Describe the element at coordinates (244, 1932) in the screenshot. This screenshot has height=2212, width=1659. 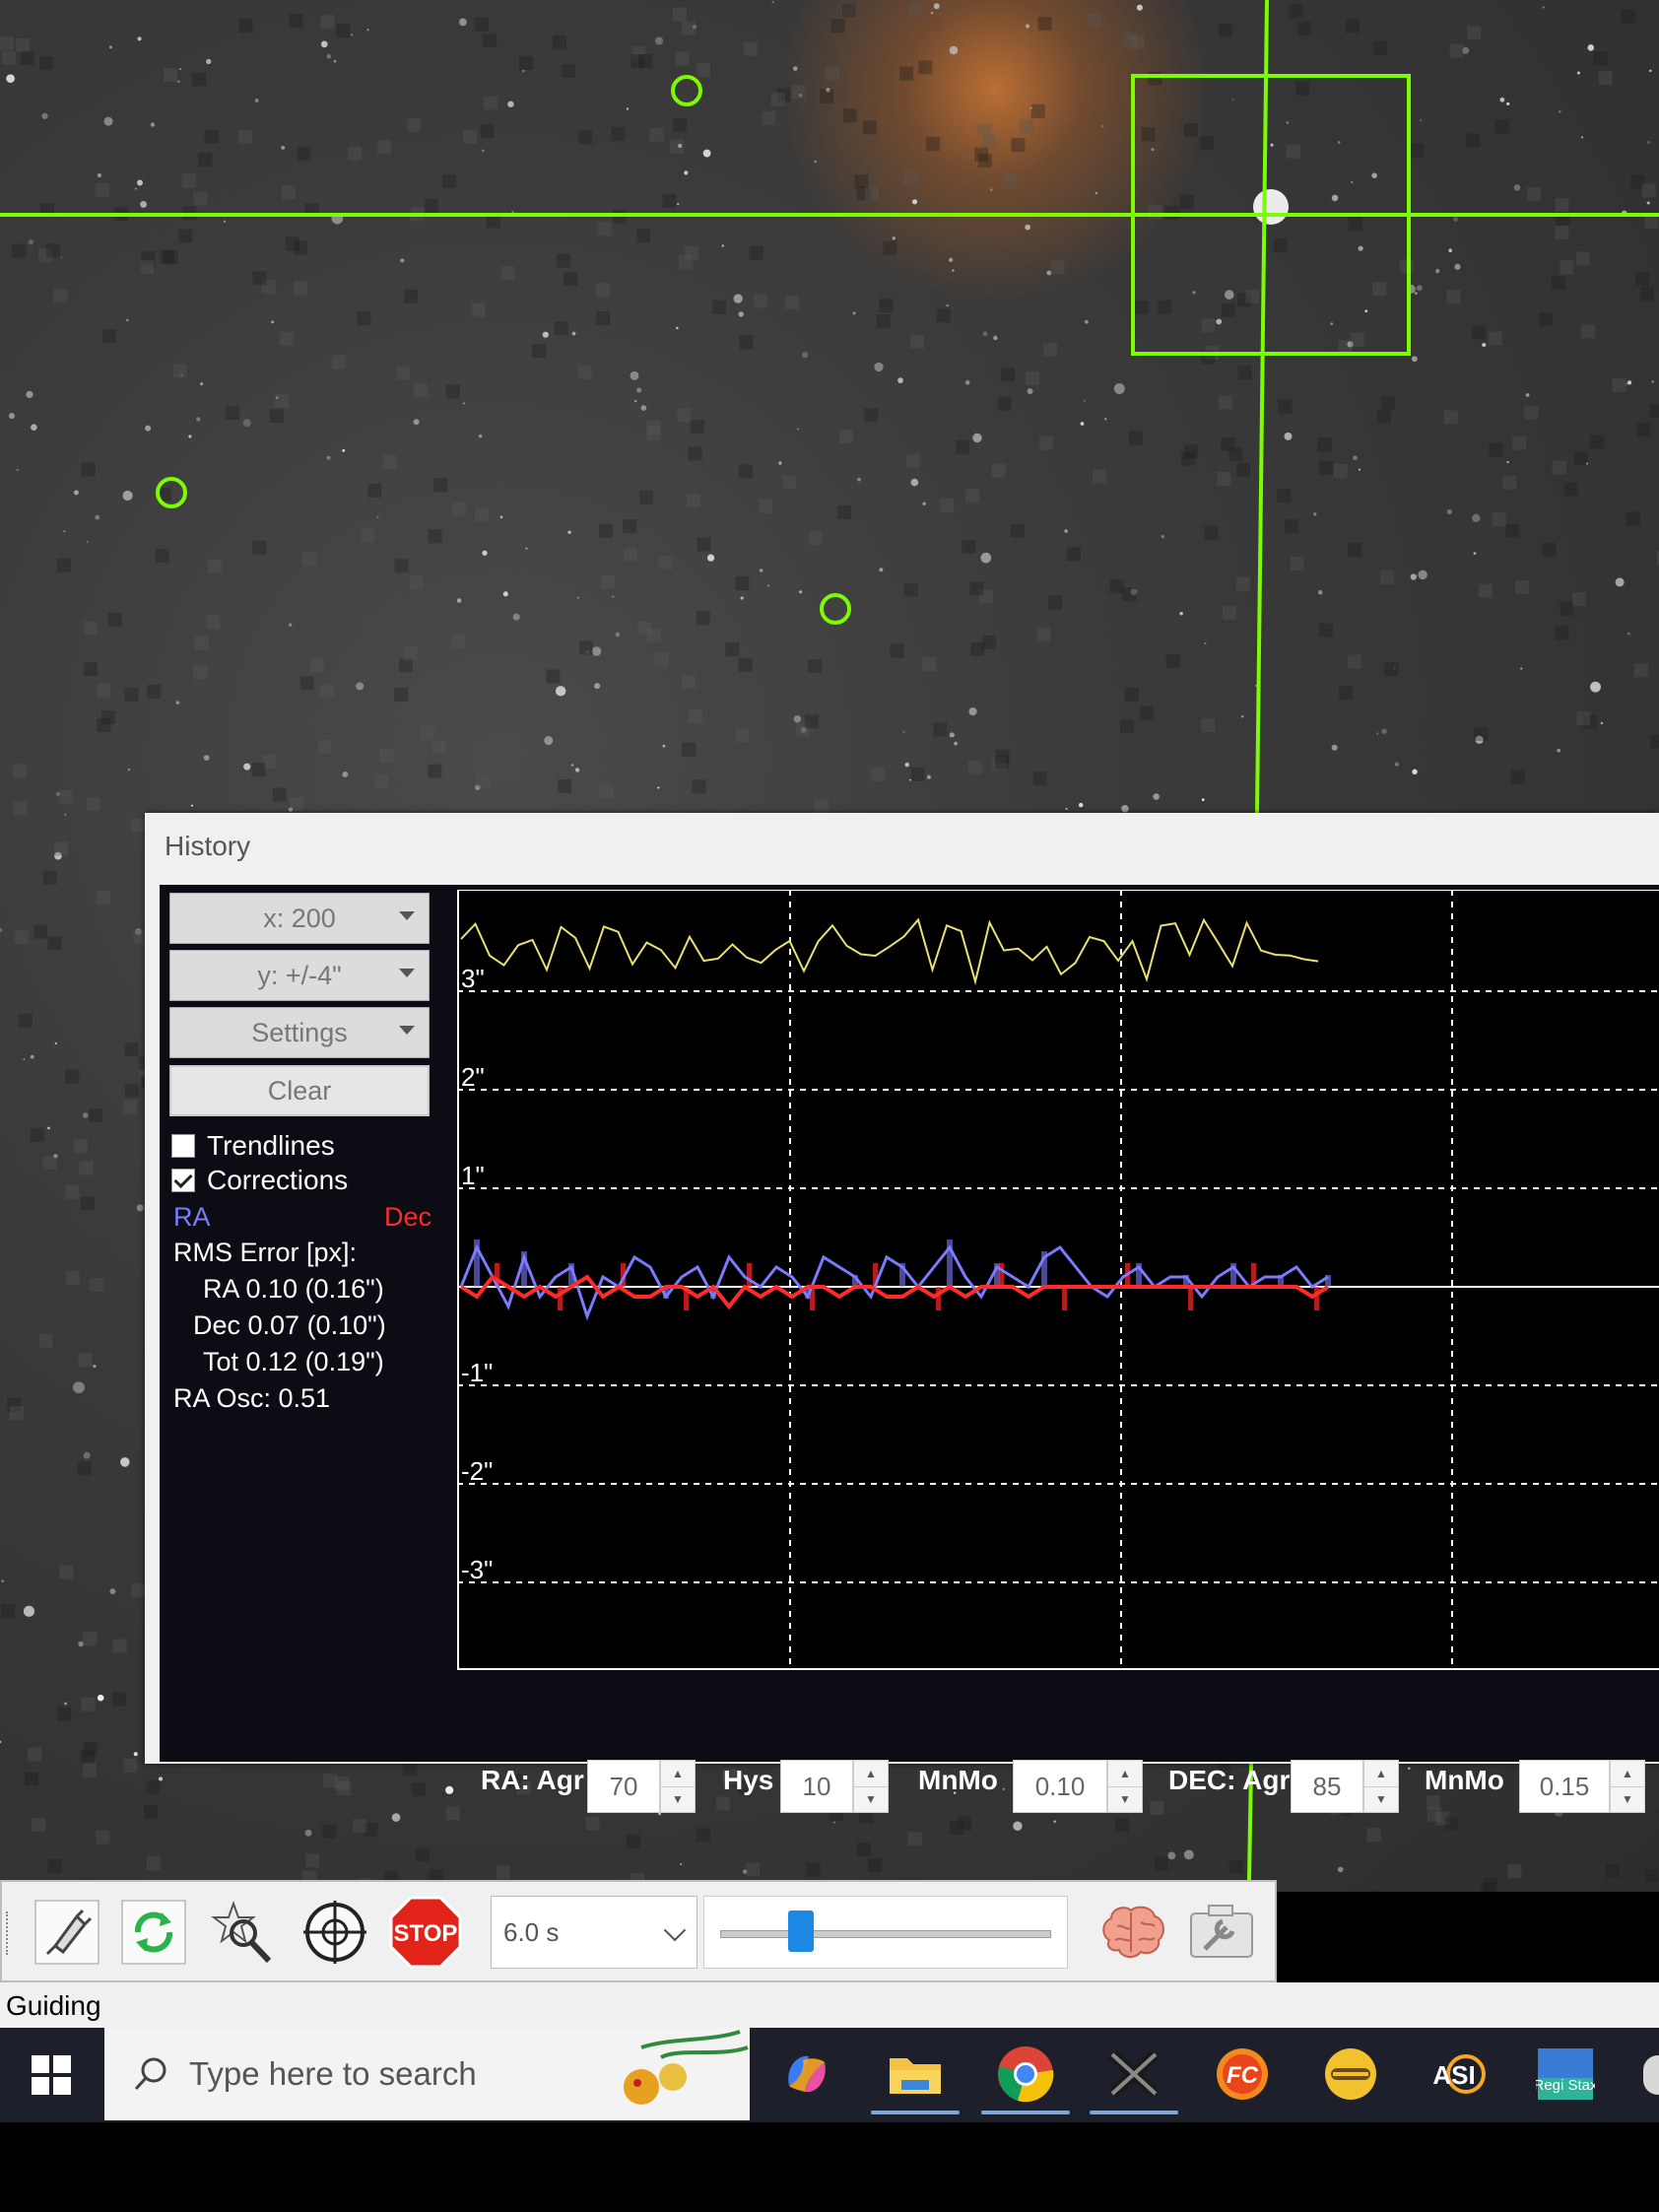
I see `auto-select-star-button` at that location.